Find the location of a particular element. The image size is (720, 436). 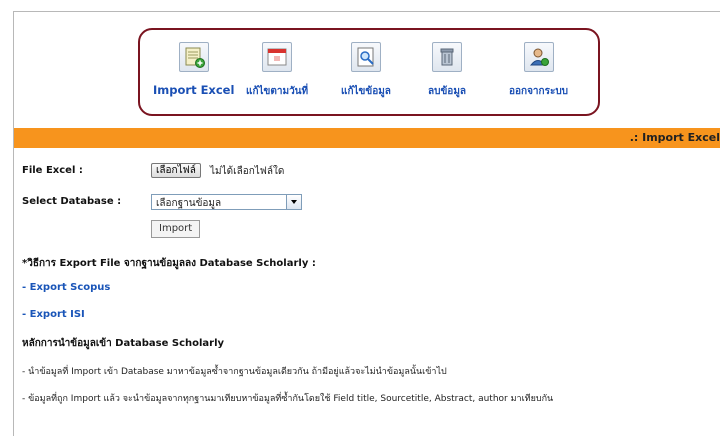

excel-icon is located at coordinates (193, 57).